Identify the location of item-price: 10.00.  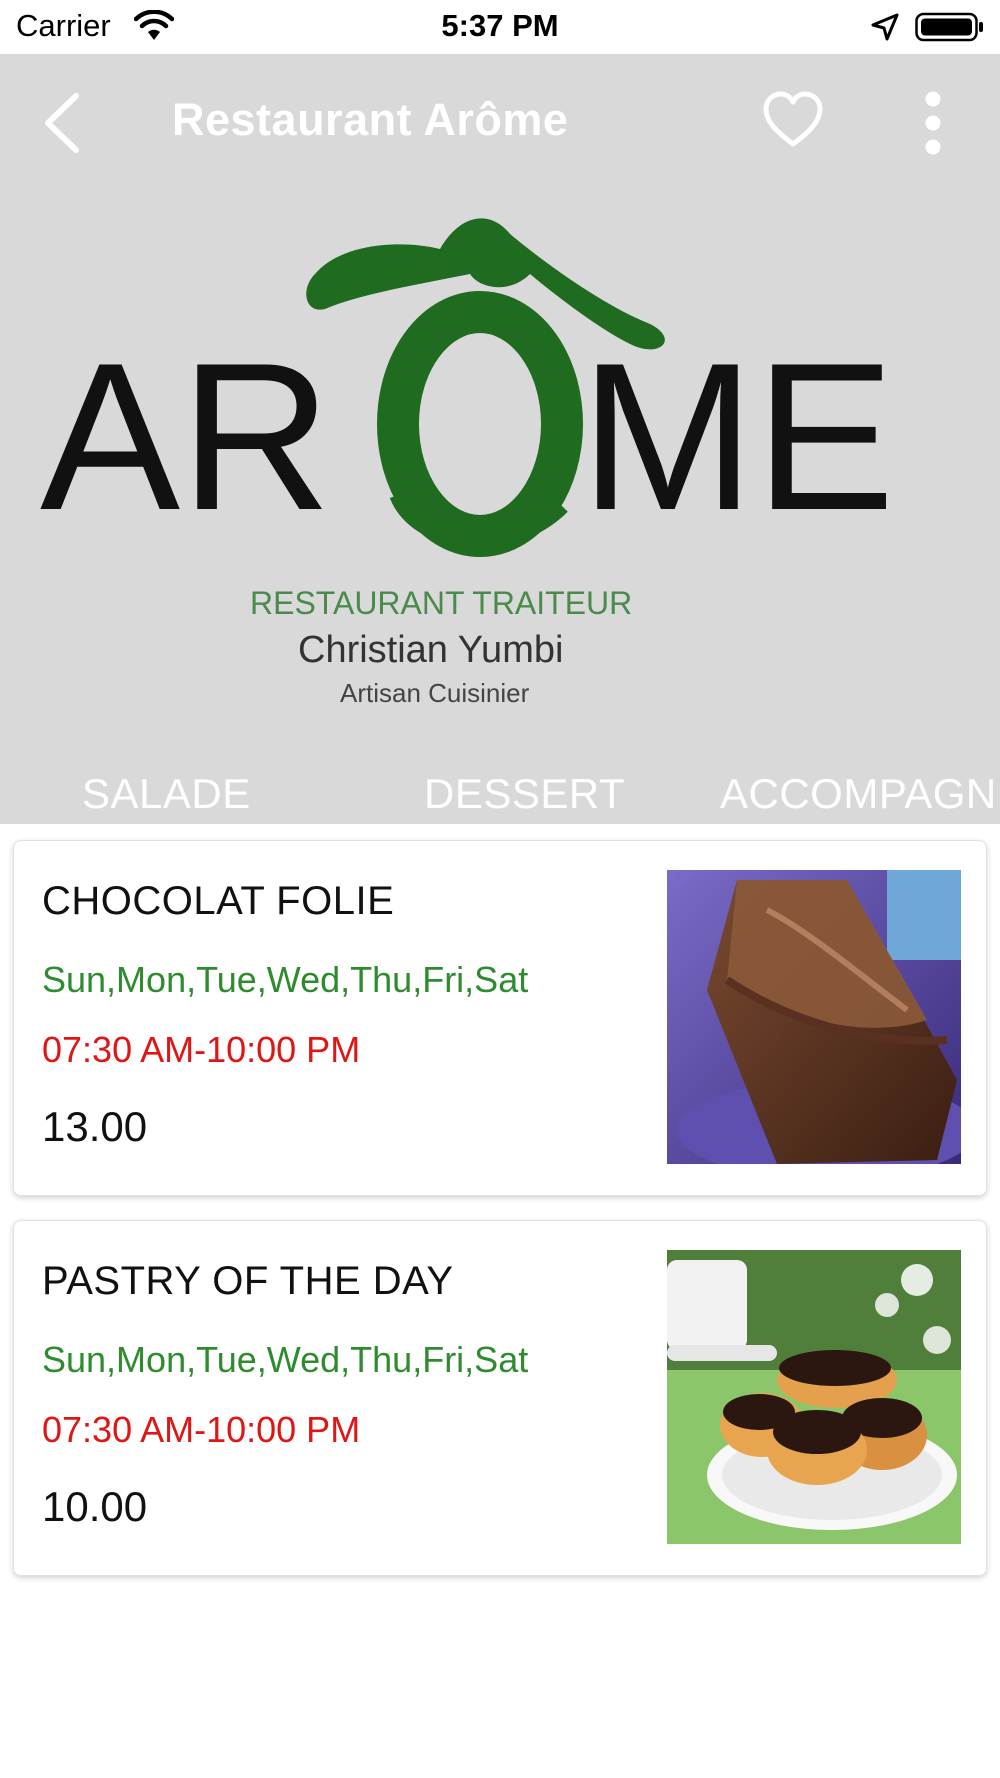
(95, 1506).